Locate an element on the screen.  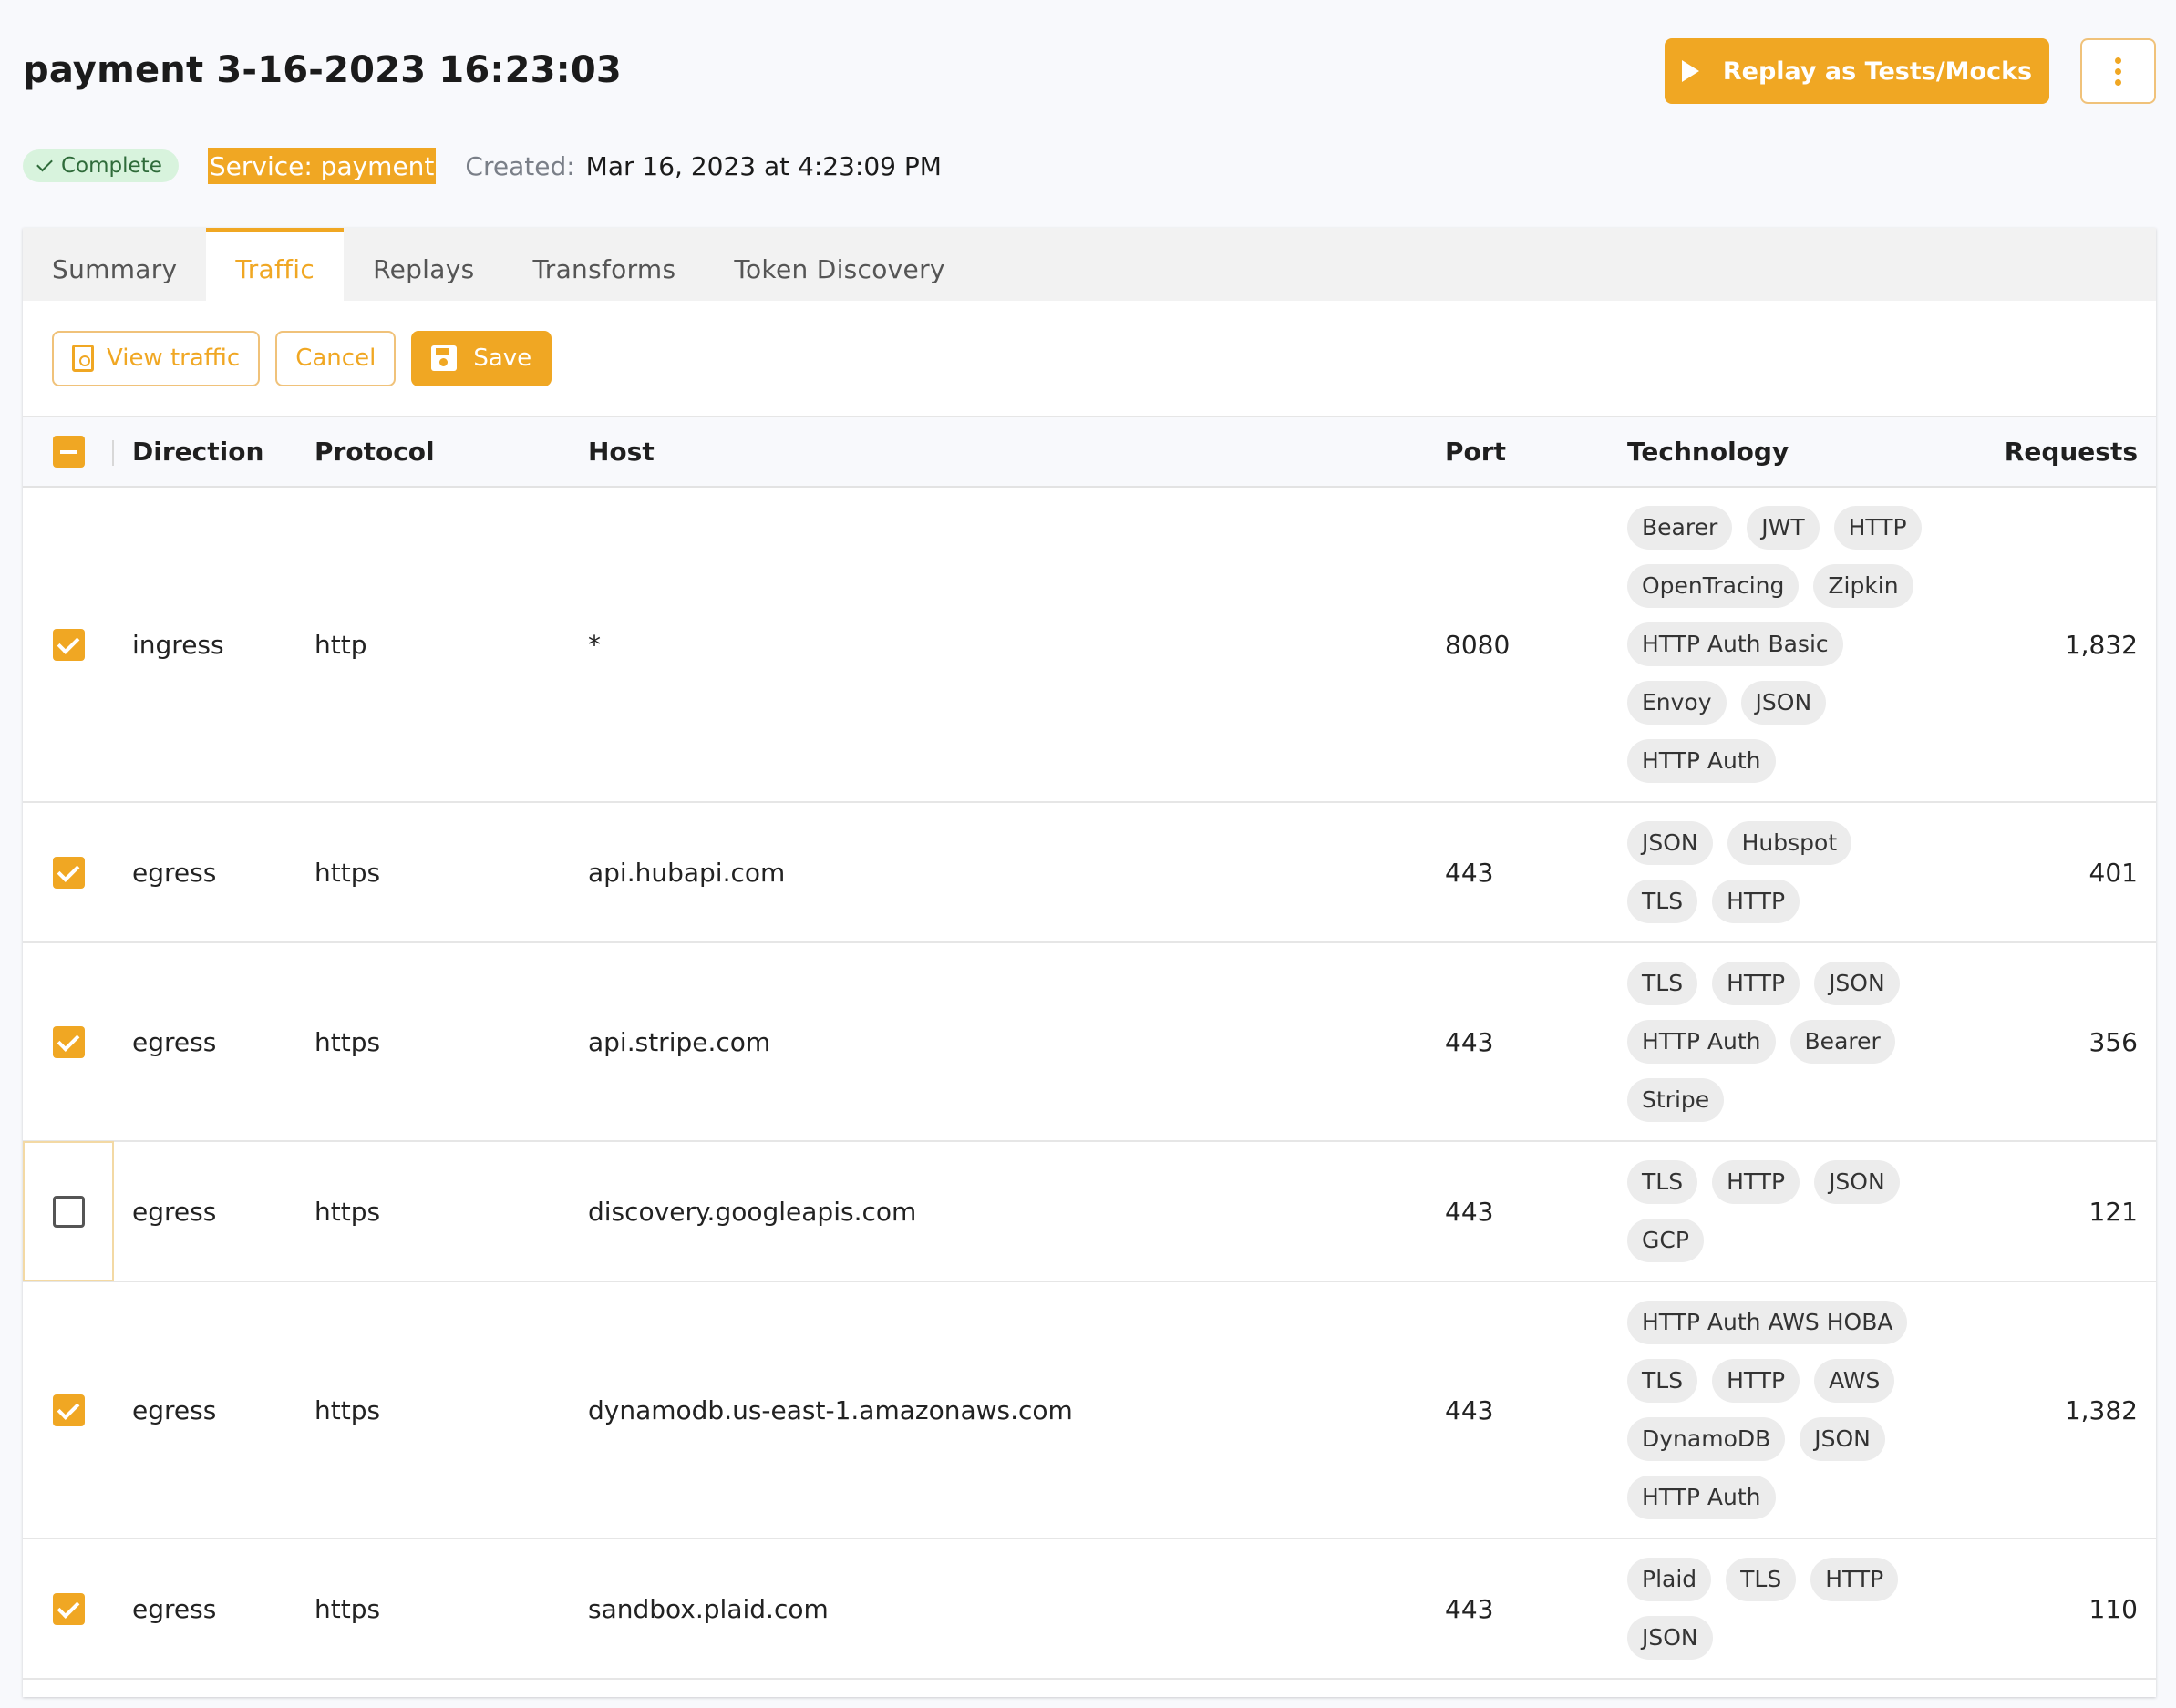
column-header-direction: Direction is located at coordinates (205, 452).